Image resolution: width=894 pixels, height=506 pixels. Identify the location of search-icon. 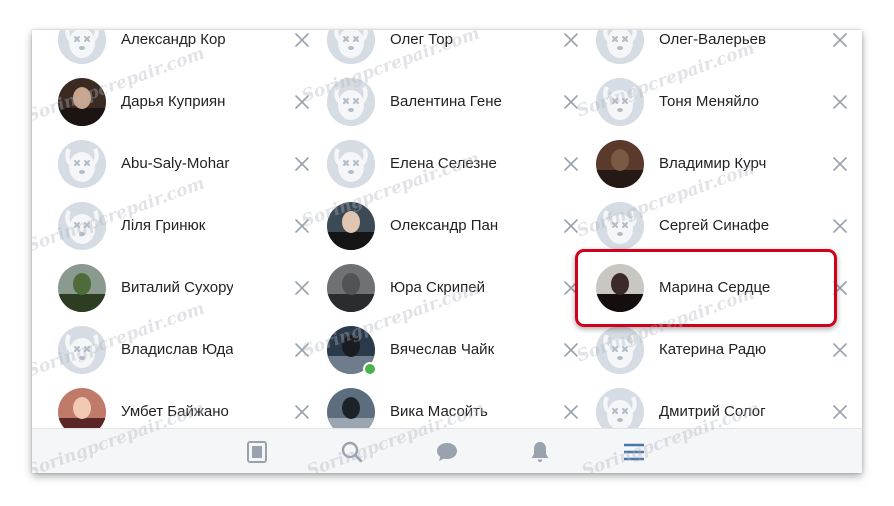
(352, 452).